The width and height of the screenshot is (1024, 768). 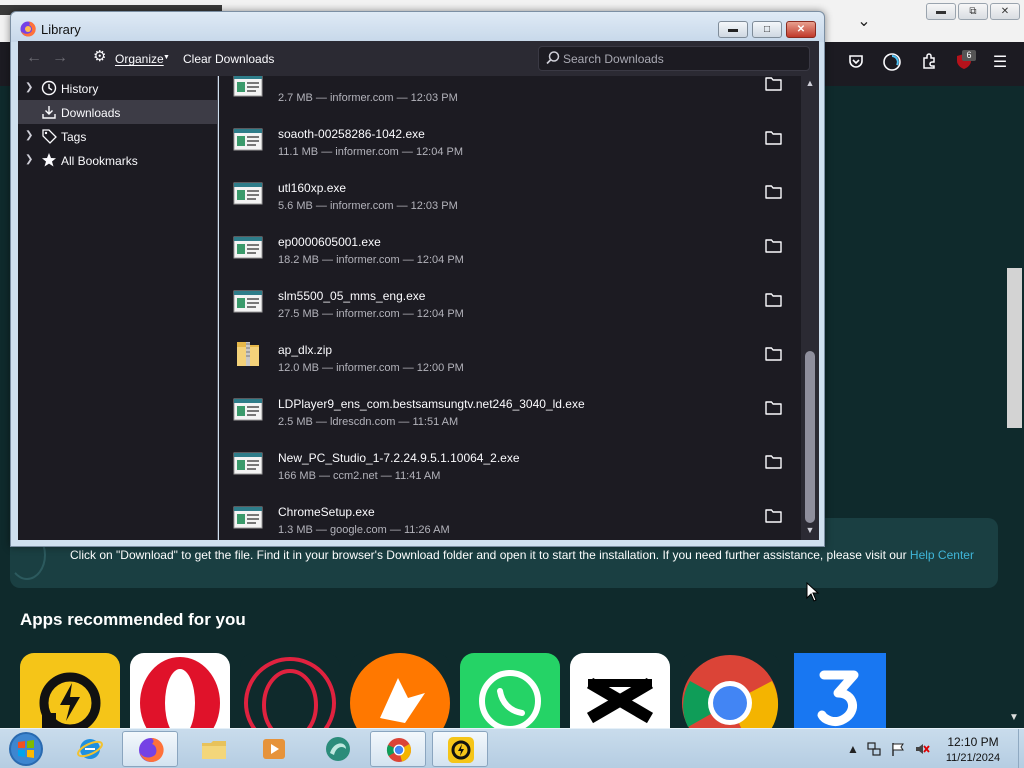 I want to click on volume-muted-icon, so click(x=922, y=749).